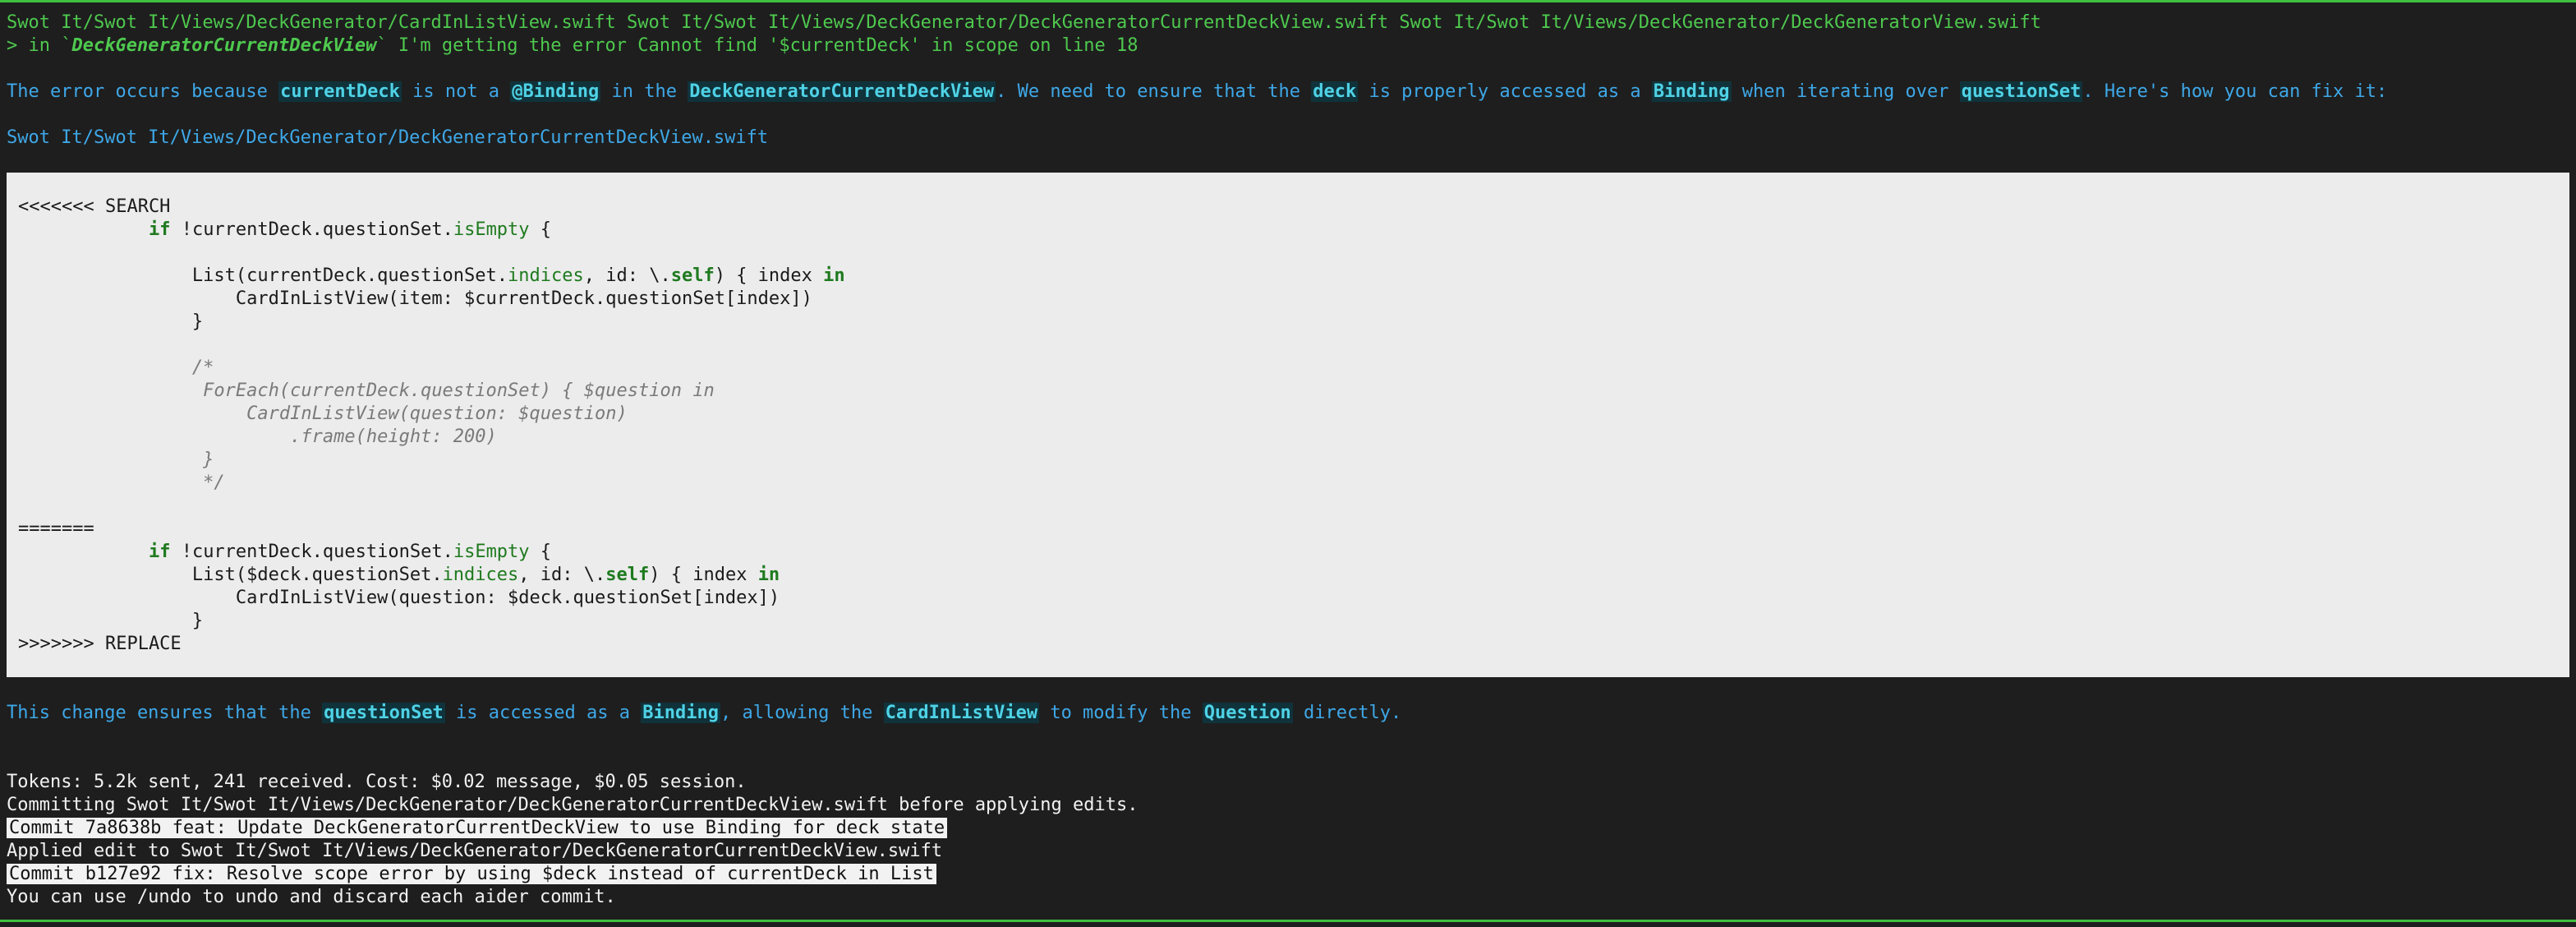  What do you see at coordinates (208, 483) in the screenshot?
I see `comment-text: */` at bounding box center [208, 483].